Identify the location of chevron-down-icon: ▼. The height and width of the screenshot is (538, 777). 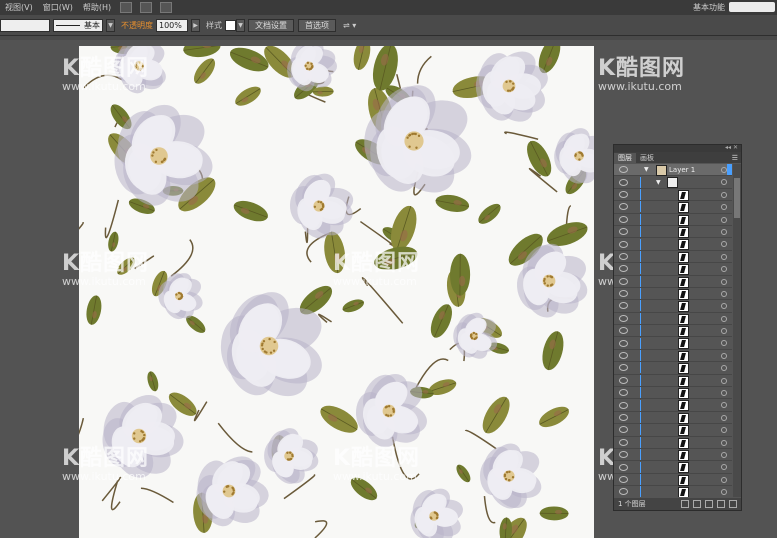
(110, 25).